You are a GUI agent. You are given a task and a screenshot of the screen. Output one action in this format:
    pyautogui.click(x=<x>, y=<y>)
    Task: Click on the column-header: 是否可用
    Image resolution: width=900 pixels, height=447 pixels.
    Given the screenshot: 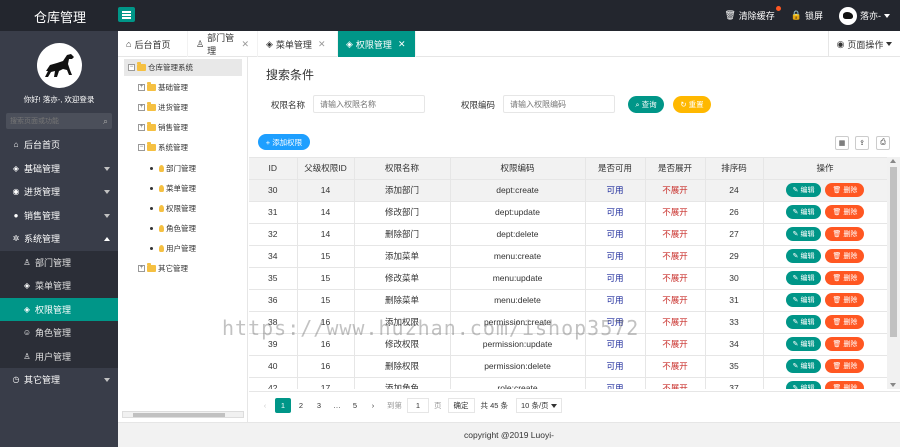 What is the action you would take?
    pyautogui.click(x=615, y=169)
    